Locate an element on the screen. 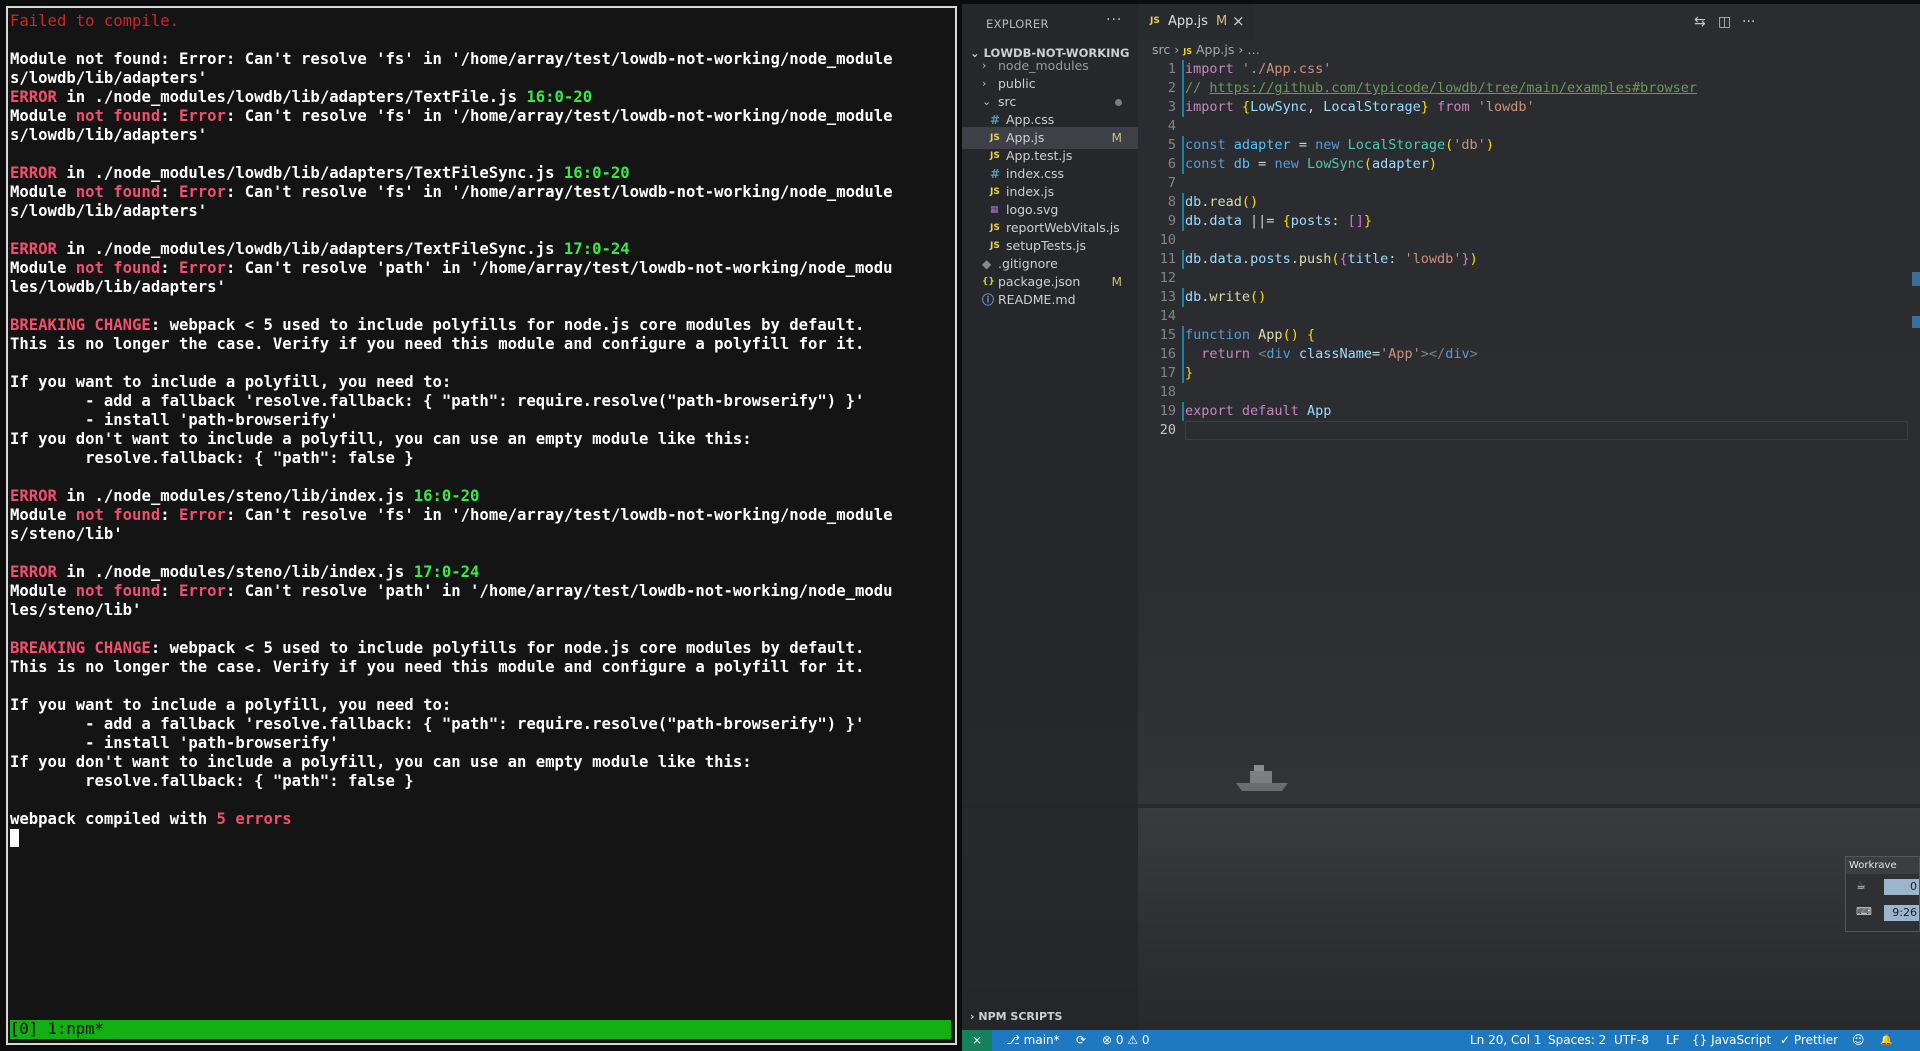 The image size is (1920, 1051). bell-icon: 🔔 is located at coordinates (1886, 1040).